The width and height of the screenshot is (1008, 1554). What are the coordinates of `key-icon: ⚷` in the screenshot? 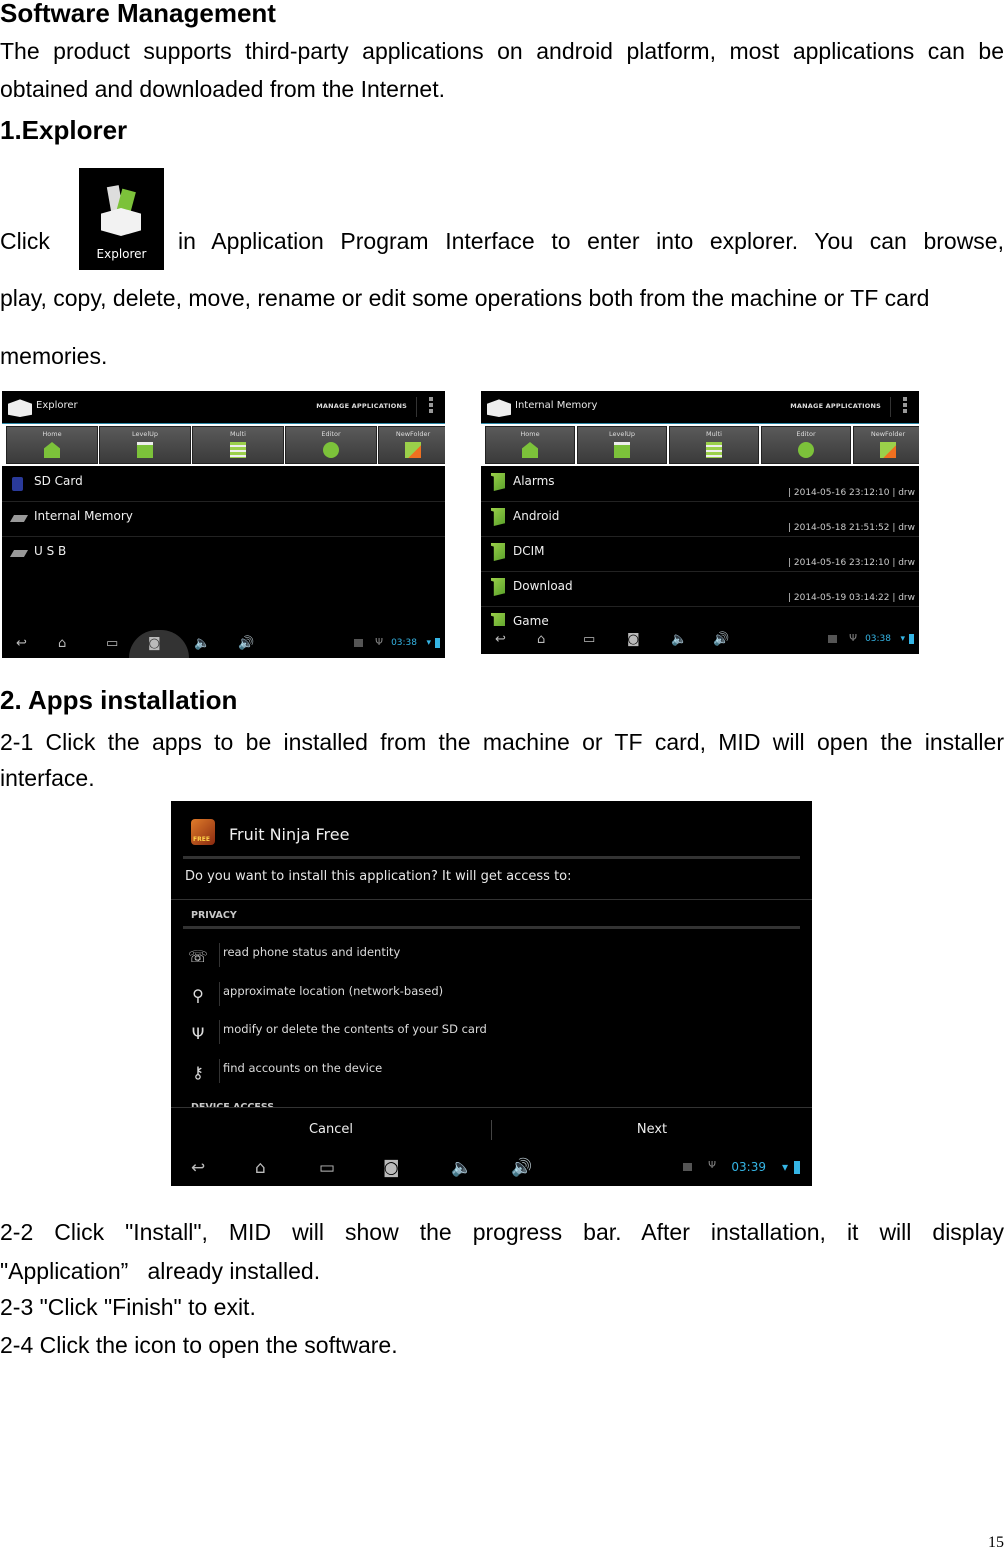 It's located at (198, 1072).